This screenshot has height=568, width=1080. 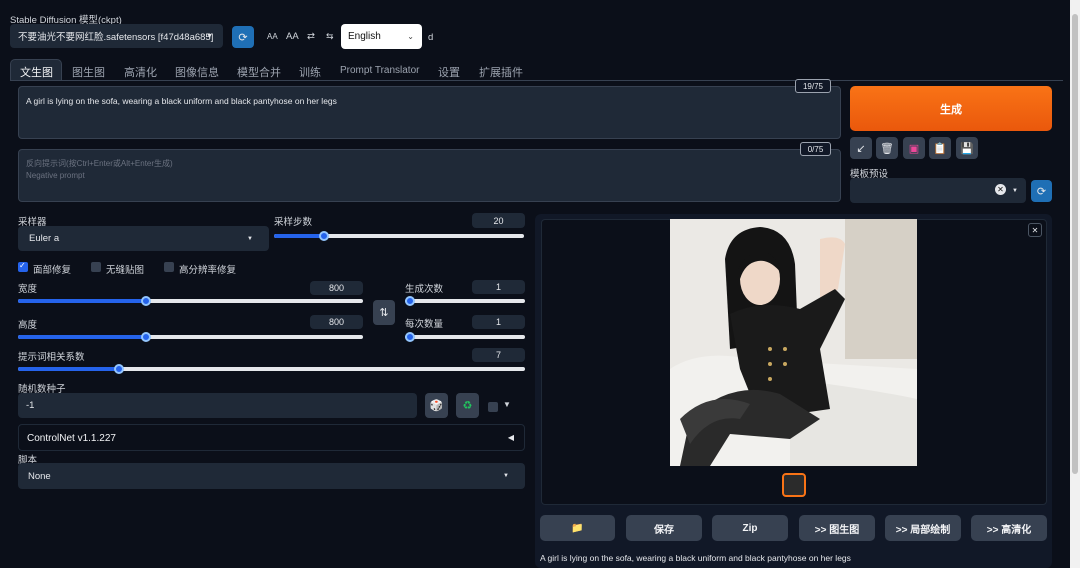 What do you see at coordinates (449, 72) in the screenshot?
I see `tab-settings: 设置` at bounding box center [449, 72].